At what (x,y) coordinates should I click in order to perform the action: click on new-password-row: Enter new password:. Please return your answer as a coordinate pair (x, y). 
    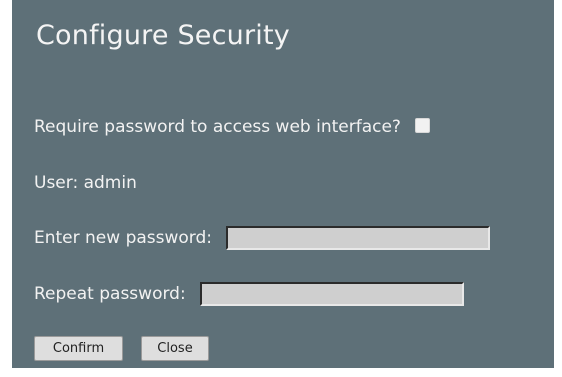
    Looking at the image, I should click on (262, 238).